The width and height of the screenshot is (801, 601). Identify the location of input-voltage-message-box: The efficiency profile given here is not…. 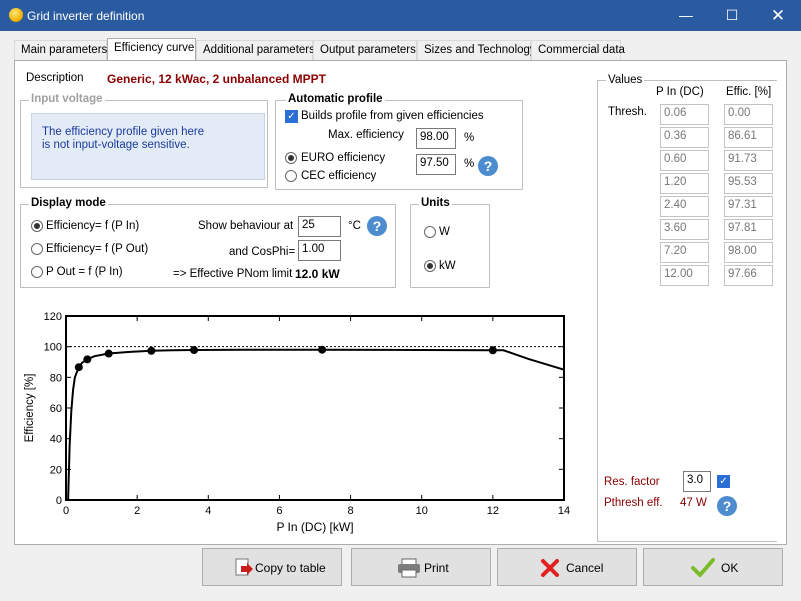
(148, 146).